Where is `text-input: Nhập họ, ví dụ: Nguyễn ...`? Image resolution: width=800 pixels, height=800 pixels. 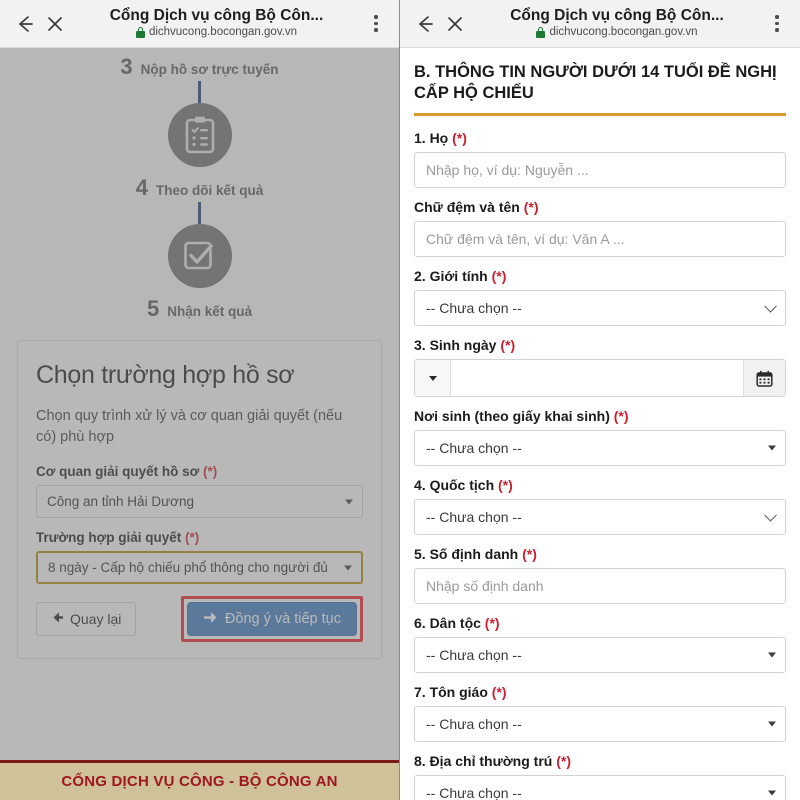
text-input: Nhập họ, ví dụ: Nguyễn ... is located at coordinates (600, 170).